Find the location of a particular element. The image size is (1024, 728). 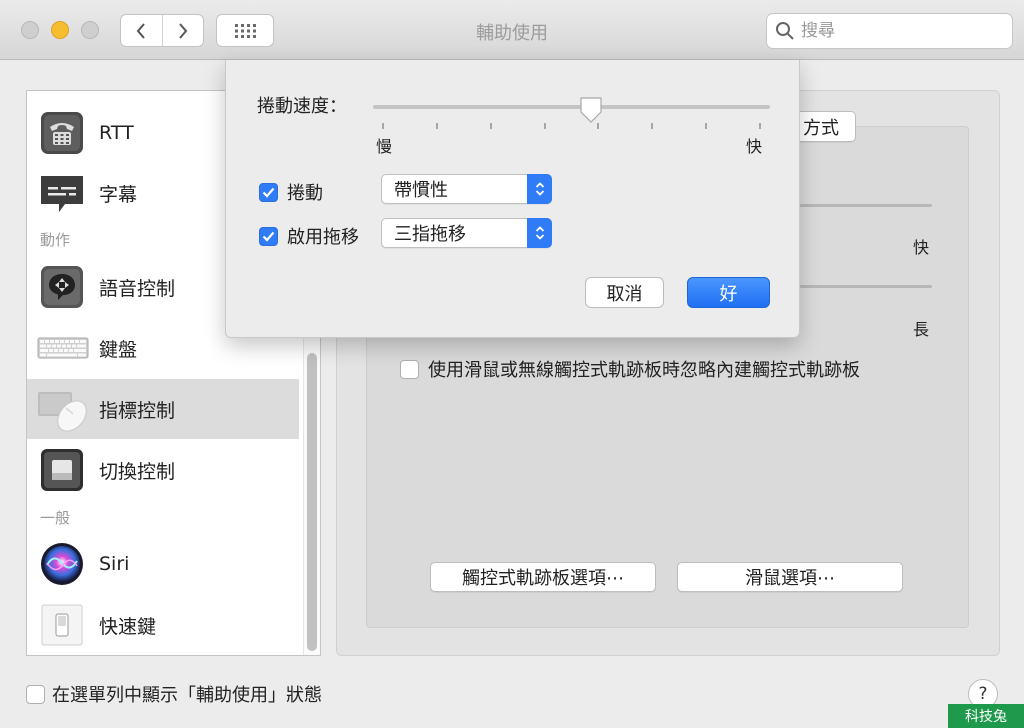

cancel-button: 取消 is located at coordinates (624, 292).